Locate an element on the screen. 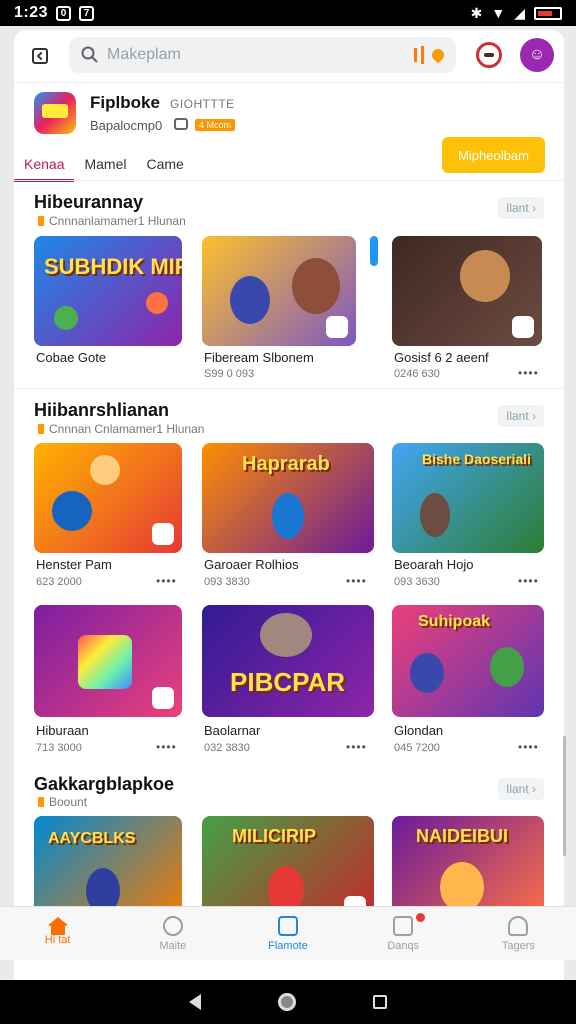  card-title: Baolarnar is located at coordinates (232, 730).